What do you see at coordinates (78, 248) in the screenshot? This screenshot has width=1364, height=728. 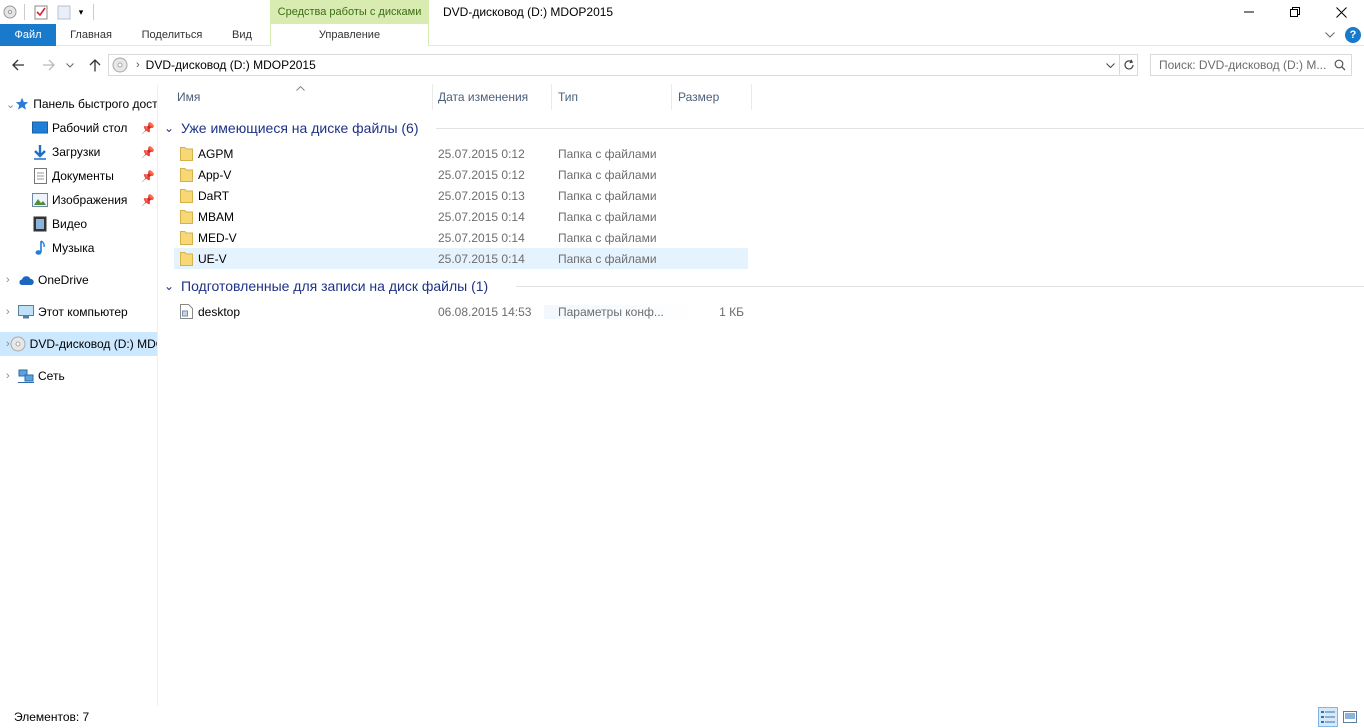 I see `nav-item-music: Музыка` at bounding box center [78, 248].